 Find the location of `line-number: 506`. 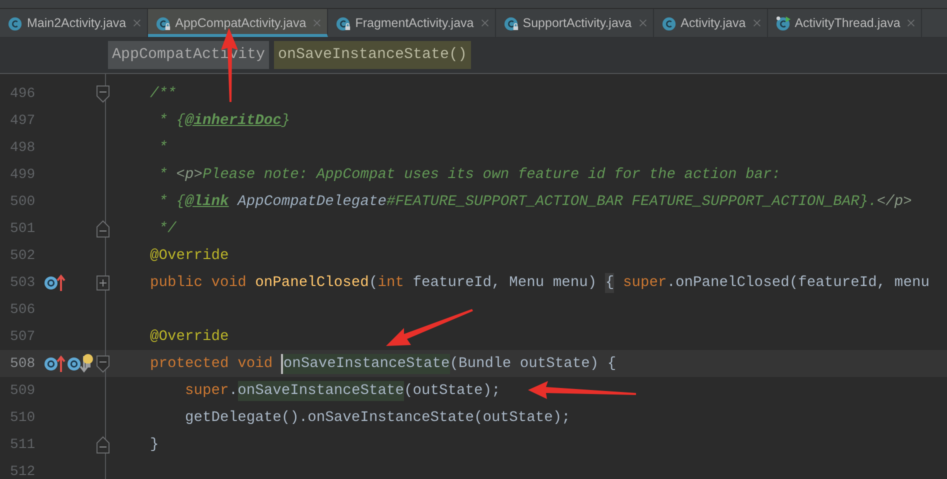

line-number: 506 is located at coordinates (22, 310).